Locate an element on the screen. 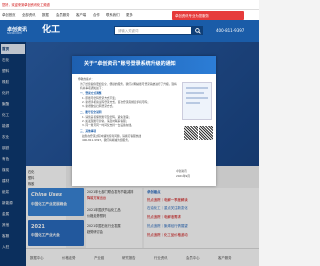  logo: 卓创资讯 SCI99.COM is located at coordinates (27, 31).